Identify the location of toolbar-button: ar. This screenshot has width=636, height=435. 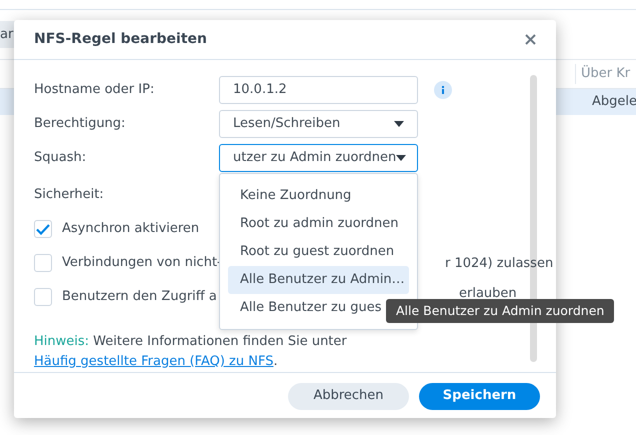
(8, 34).